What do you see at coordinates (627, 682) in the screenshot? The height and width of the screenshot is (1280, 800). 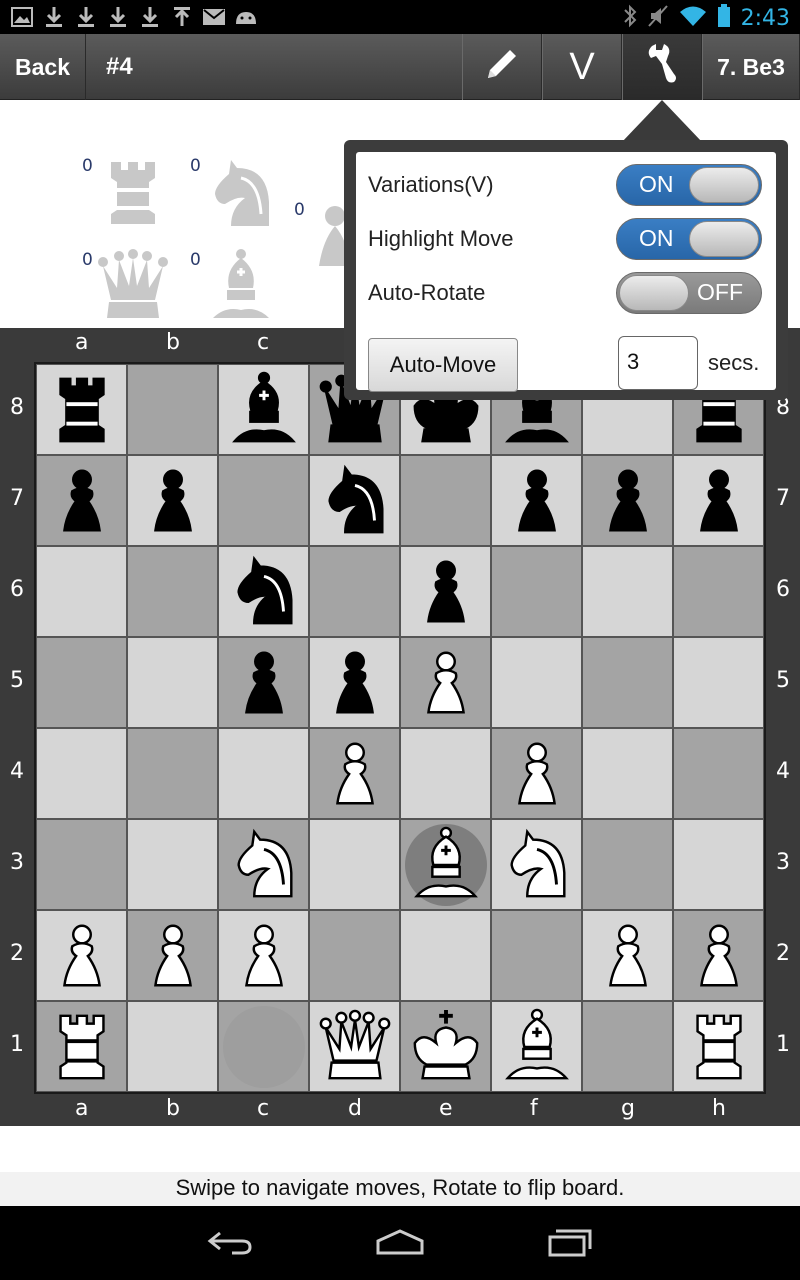 I see `square-g5` at bounding box center [627, 682].